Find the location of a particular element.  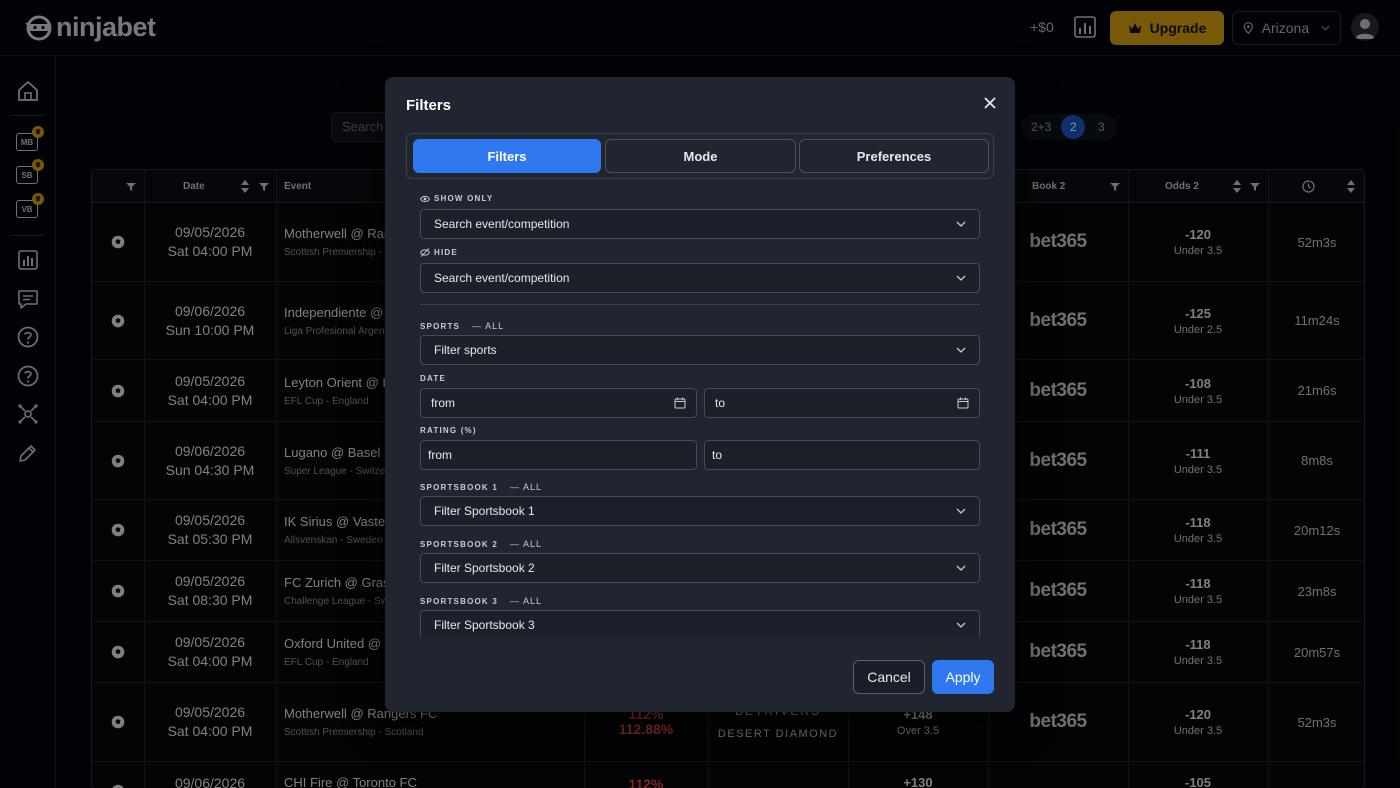

tab-preferences: Preferences is located at coordinates (894, 156).